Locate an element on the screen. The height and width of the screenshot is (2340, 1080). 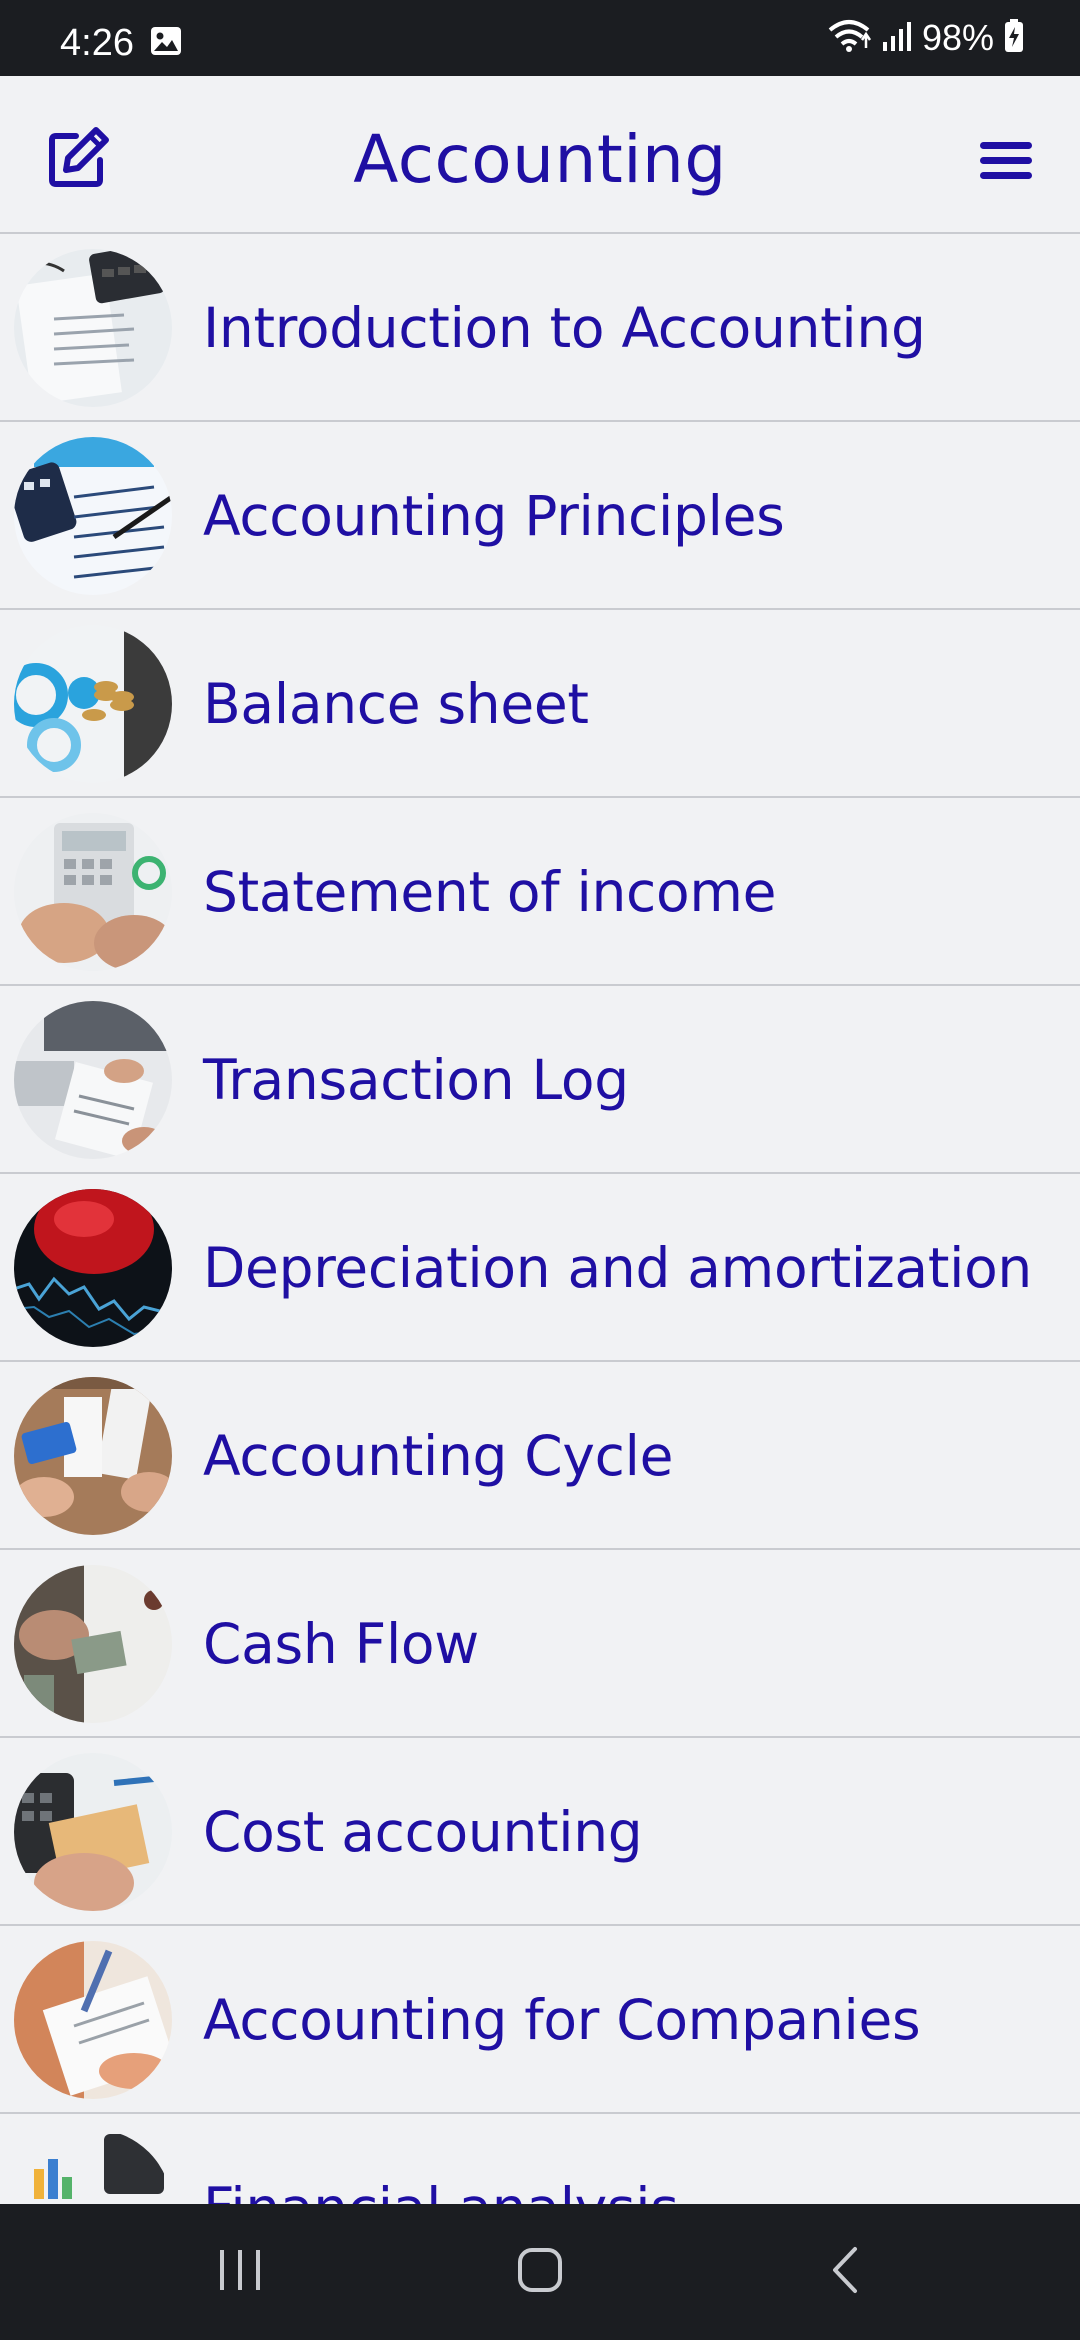
status-time: 4:26 is located at coordinates (97, 43).